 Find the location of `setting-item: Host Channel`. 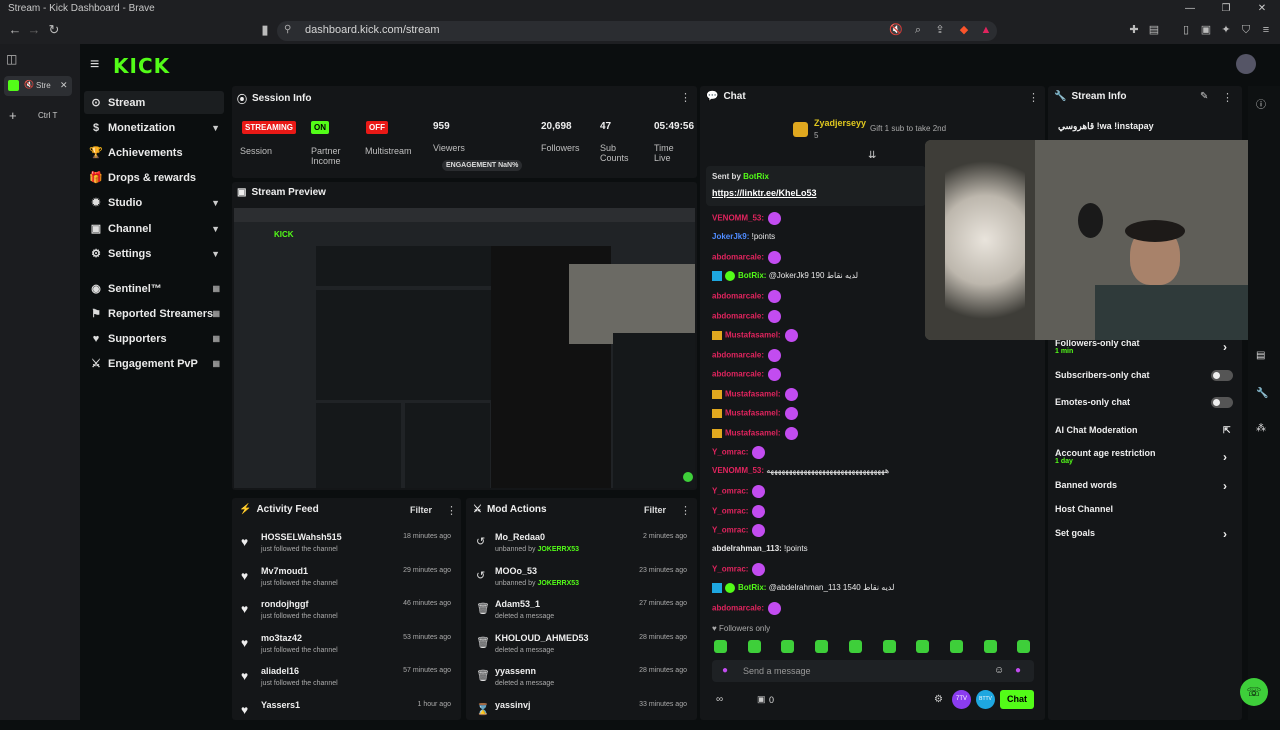

setting-item: Host Channel is located at coordinates (1145, 509).